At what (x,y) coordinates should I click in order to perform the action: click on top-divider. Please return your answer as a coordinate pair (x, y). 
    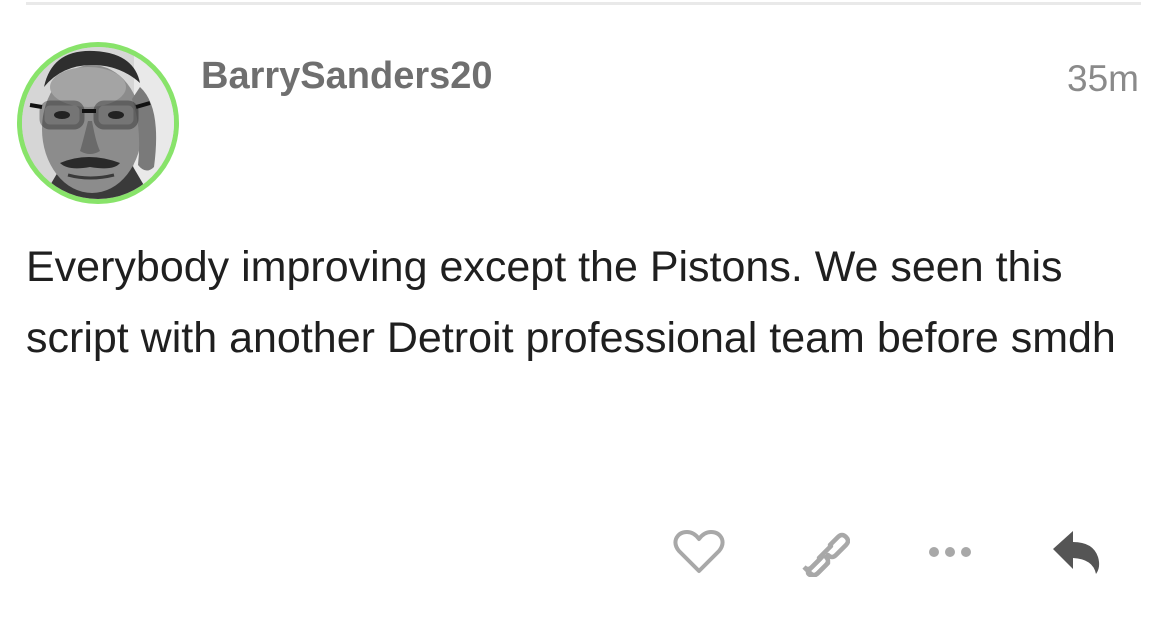
    Looking at the image, I should click on (583, 3).